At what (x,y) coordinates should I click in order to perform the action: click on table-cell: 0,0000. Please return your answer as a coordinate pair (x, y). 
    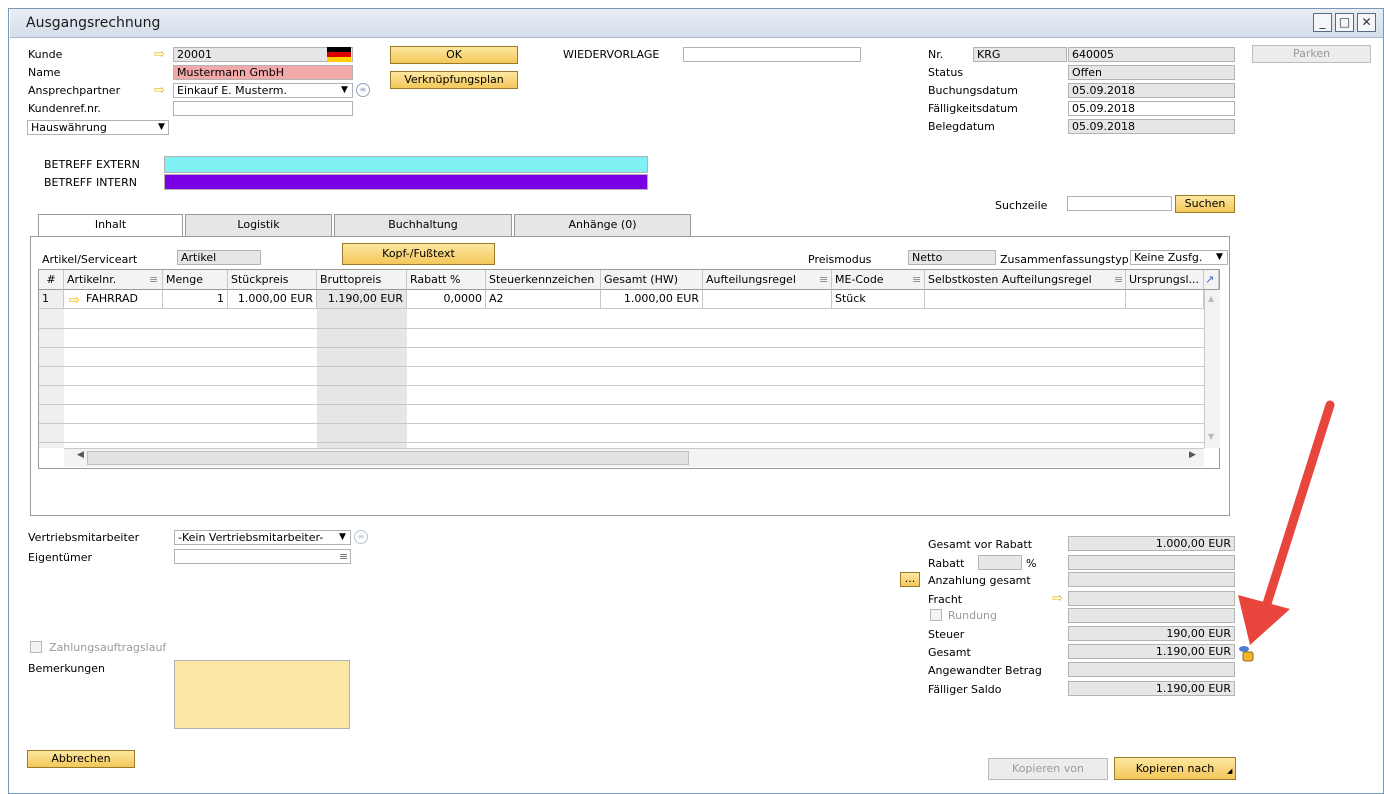
    Looking at the image, I should click on (446, 299).